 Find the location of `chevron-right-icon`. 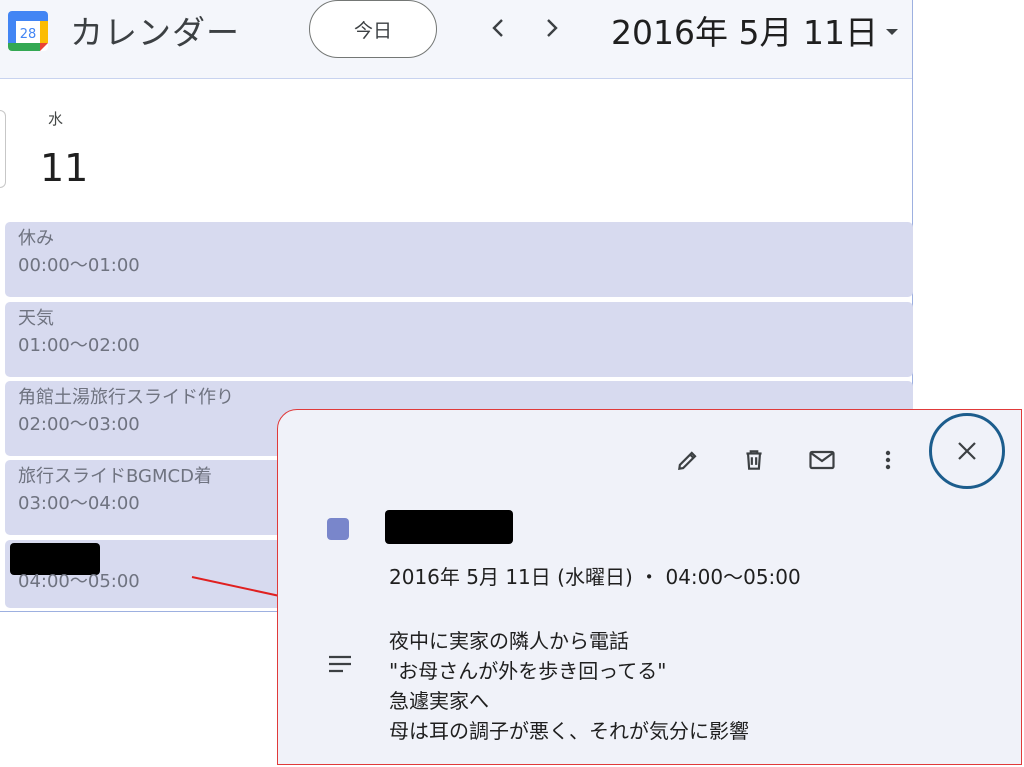

chevron-right-icon is located at coordinates (552, 28).